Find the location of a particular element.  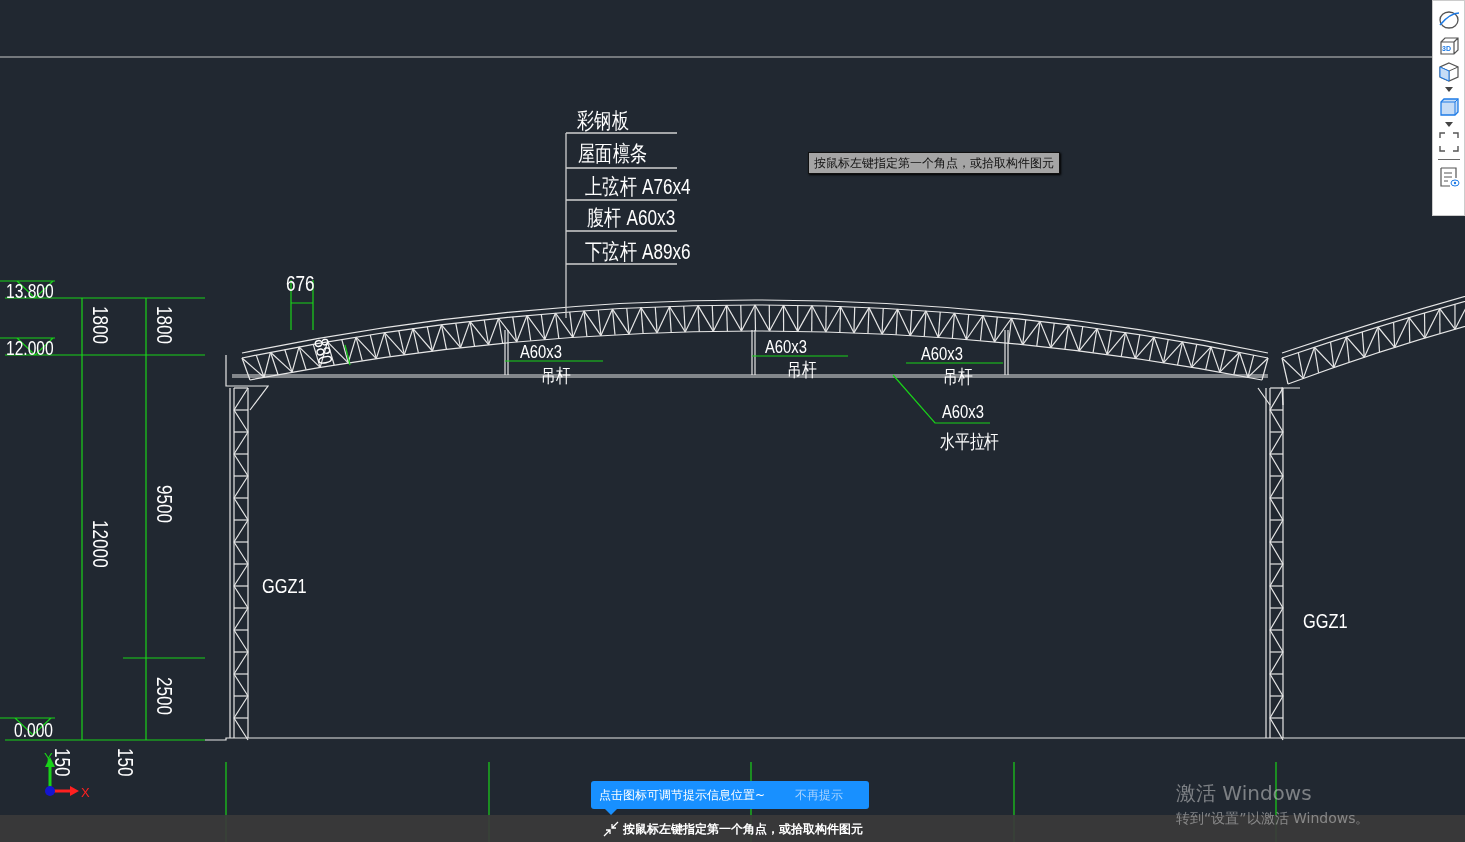

dimension-label: 880 is located at coordinates (323, 351).